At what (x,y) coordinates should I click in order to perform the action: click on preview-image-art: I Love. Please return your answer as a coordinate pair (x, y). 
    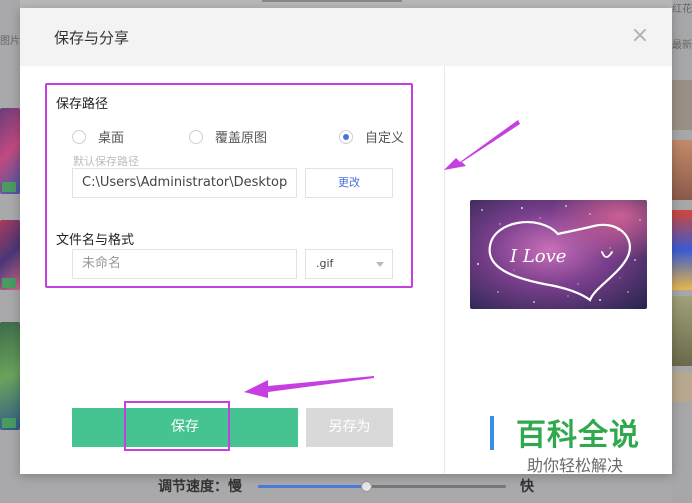
    Looking at the image, I should click on (558, 254).